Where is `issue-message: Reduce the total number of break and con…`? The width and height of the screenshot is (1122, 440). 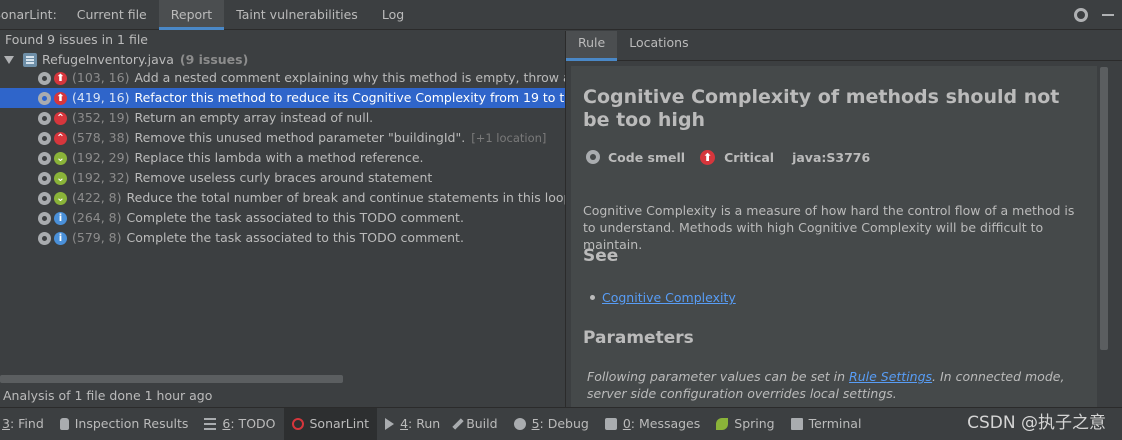
issue-message: Reduce the total number of break and con… is located at coordinates (345, 197).